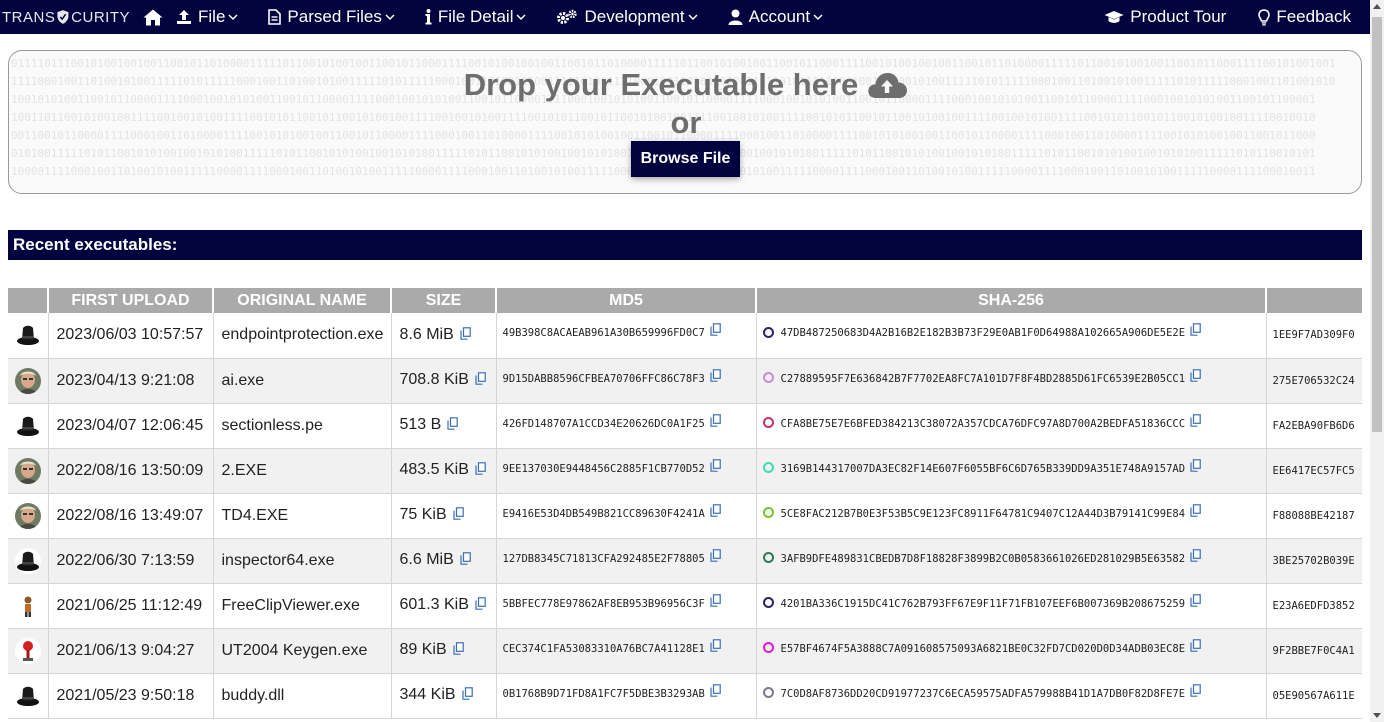 This screenshot has height=722, width=1384. Describe the element at coordinates (1011, 300) in the screenshot. I see `column-header-sha256: SHA-256` at that location.